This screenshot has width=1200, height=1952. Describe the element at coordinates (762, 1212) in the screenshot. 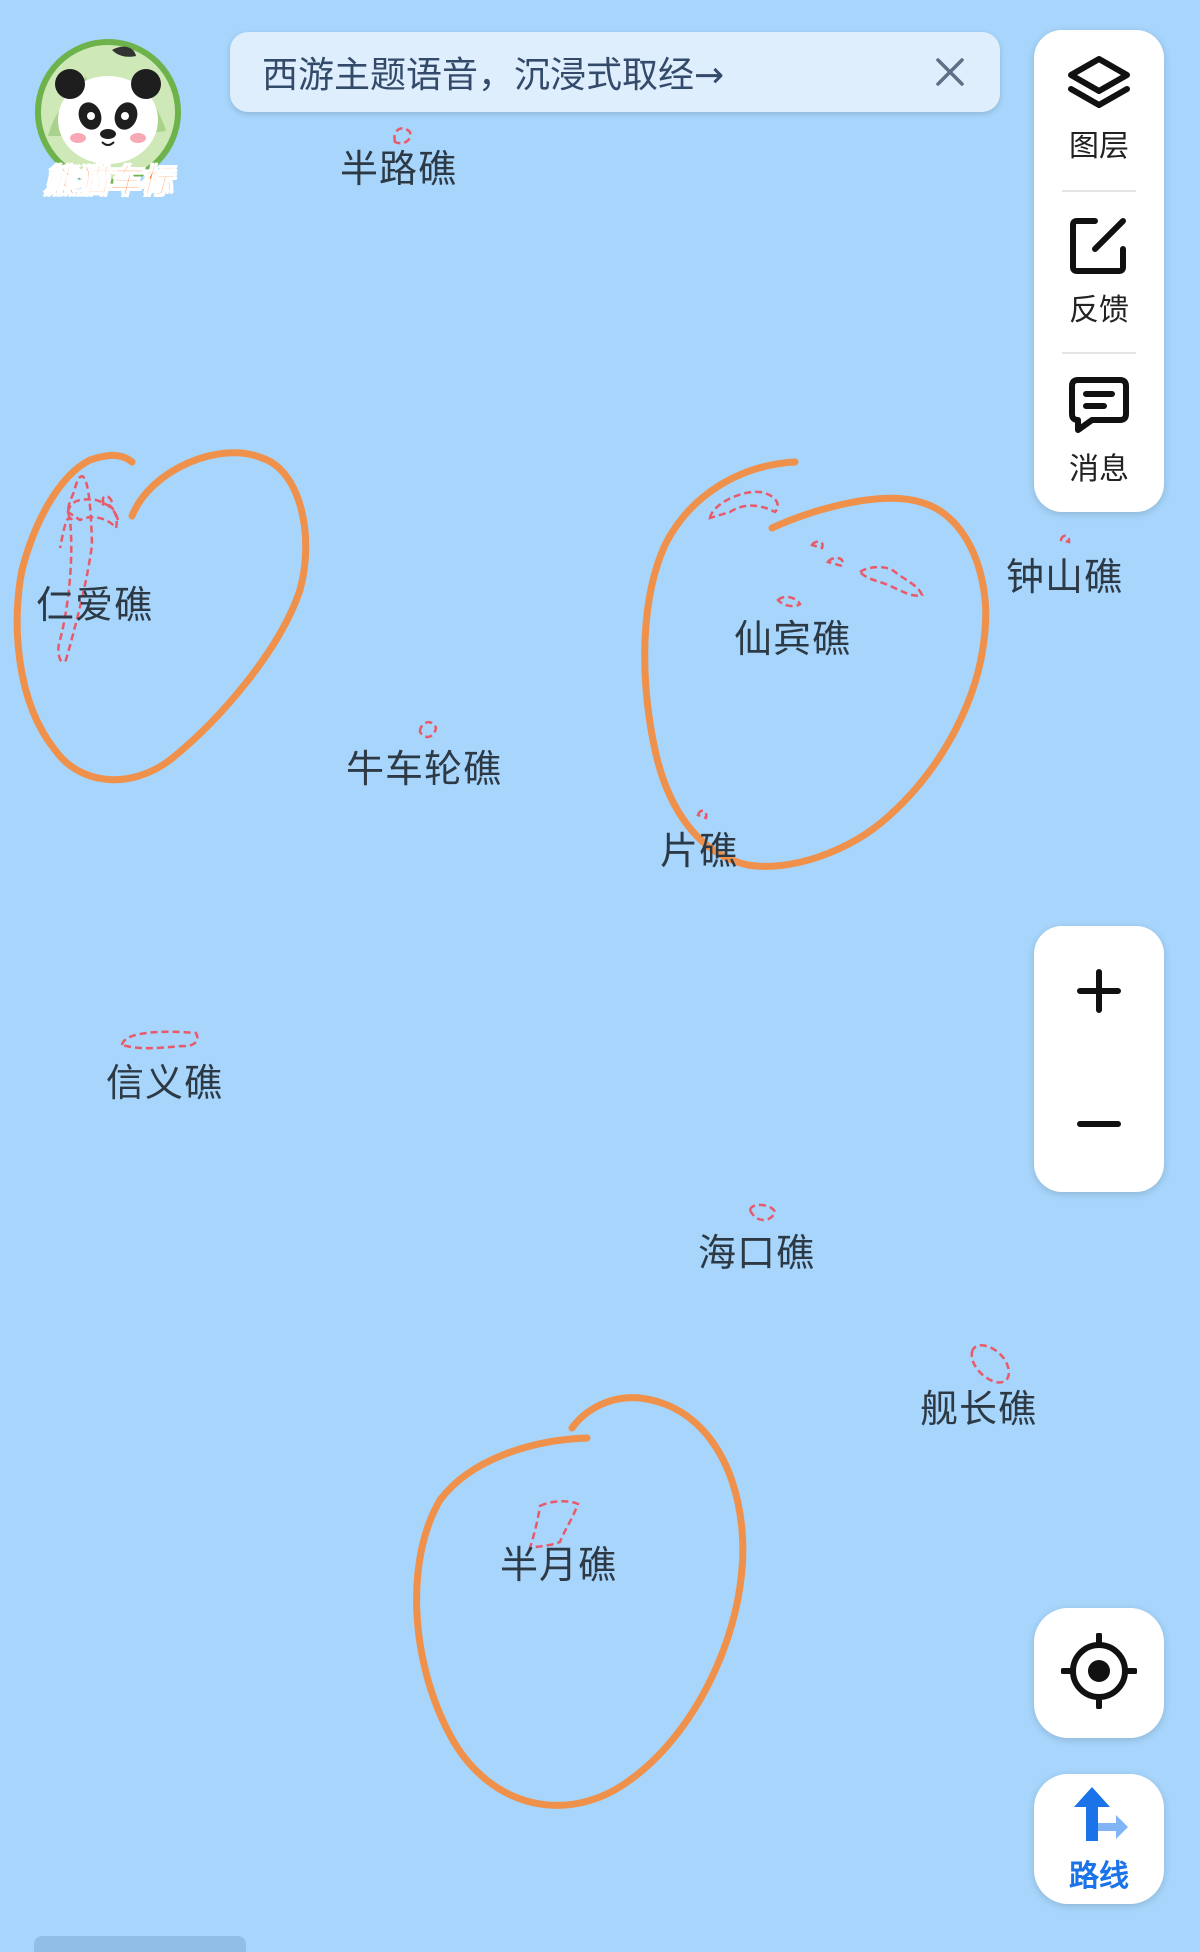

I see `reef-outline-haikou` at that location.